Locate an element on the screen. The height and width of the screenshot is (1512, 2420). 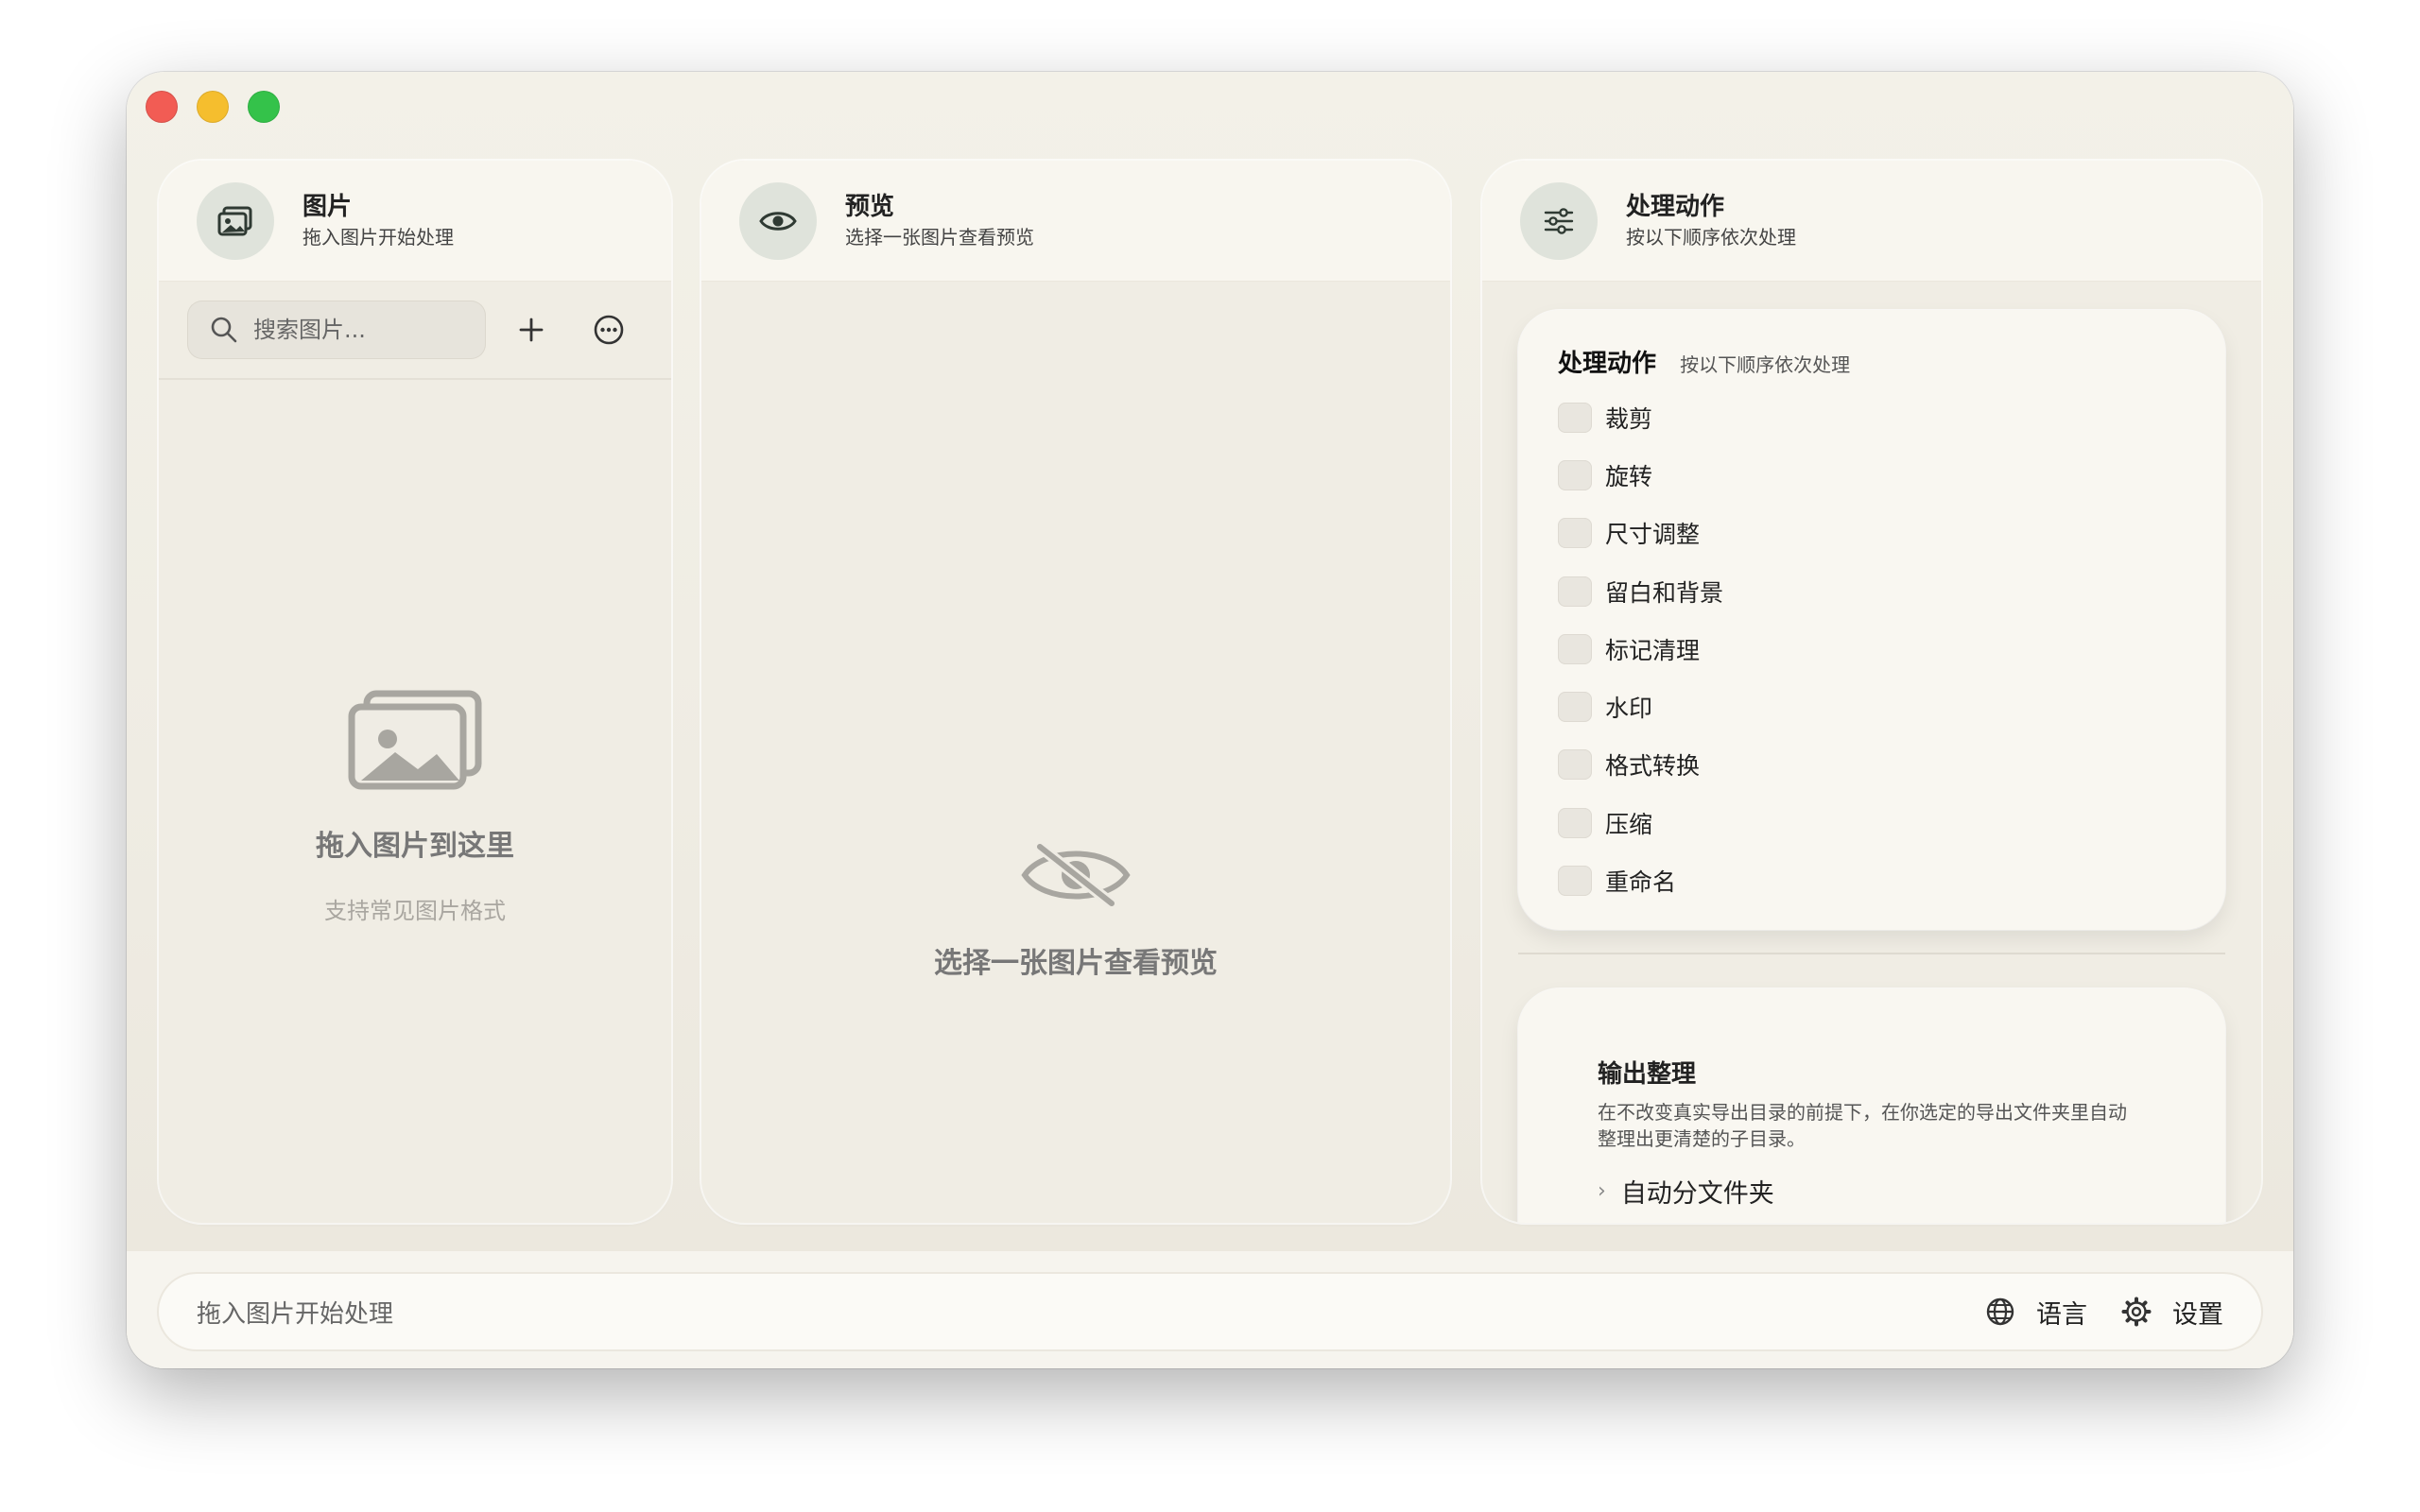
window-controls is located at coordinates (213, 107).